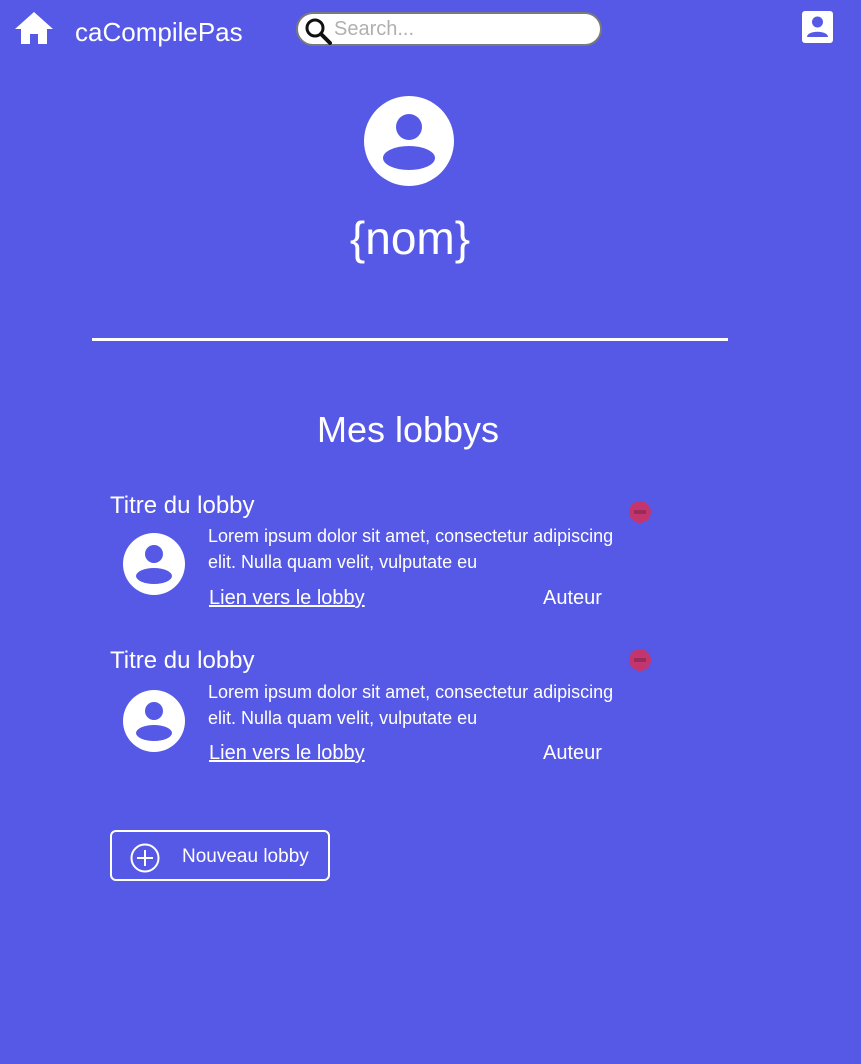  What do you see at coordinates (318, 31) in the screenshot?
I see `search-icon` at bounding box center [318, 31].